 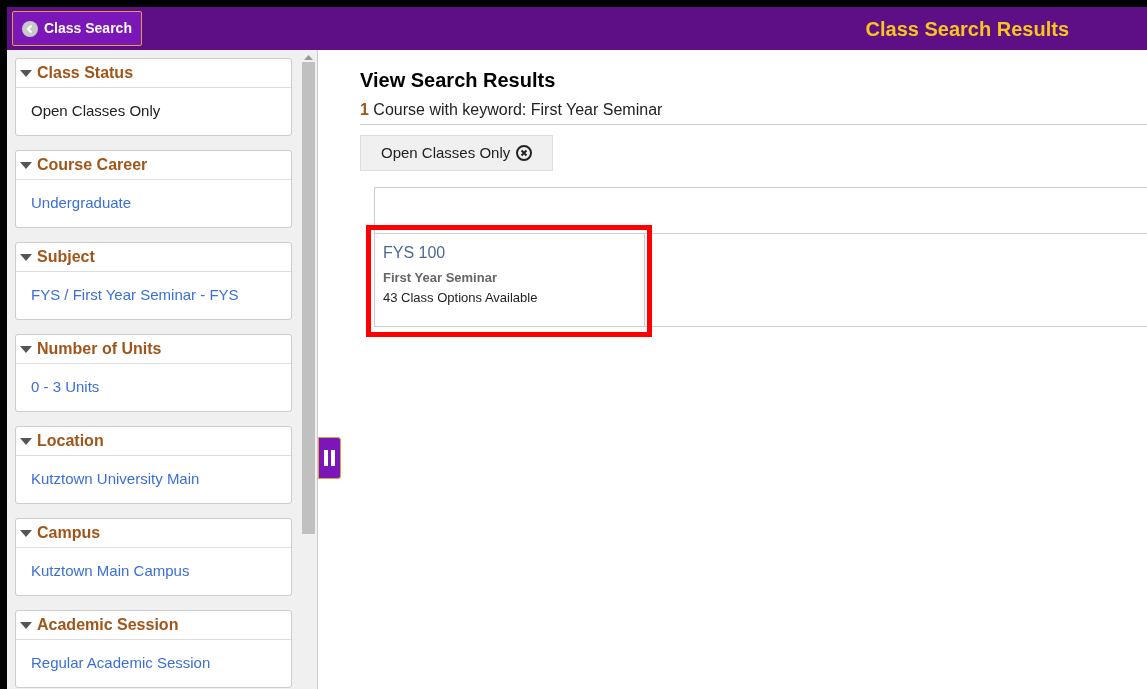 I want to click on course-title: First Year Seminar, so click(x=440, y=278).